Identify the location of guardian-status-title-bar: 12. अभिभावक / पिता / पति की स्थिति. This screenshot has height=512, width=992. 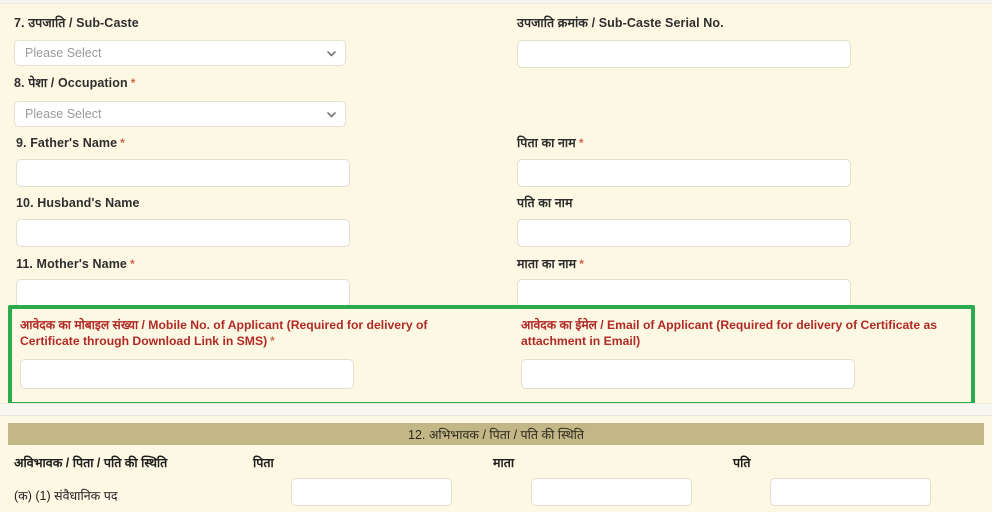
(496, 434).